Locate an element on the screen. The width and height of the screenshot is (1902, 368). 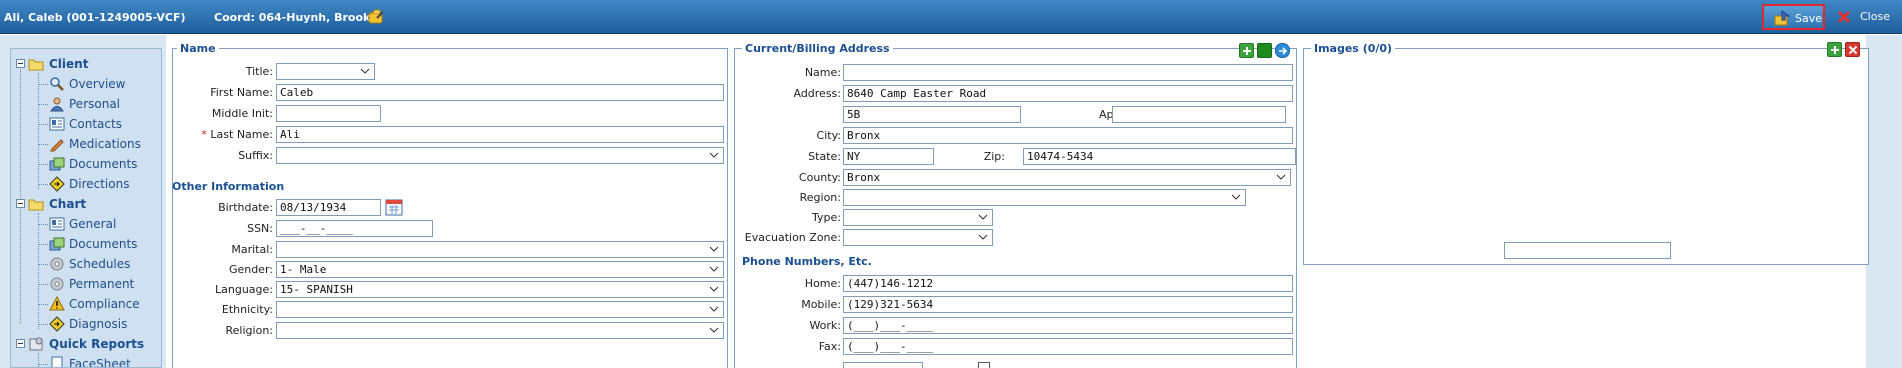
calendar-icon is located at coordinates (394, 207).